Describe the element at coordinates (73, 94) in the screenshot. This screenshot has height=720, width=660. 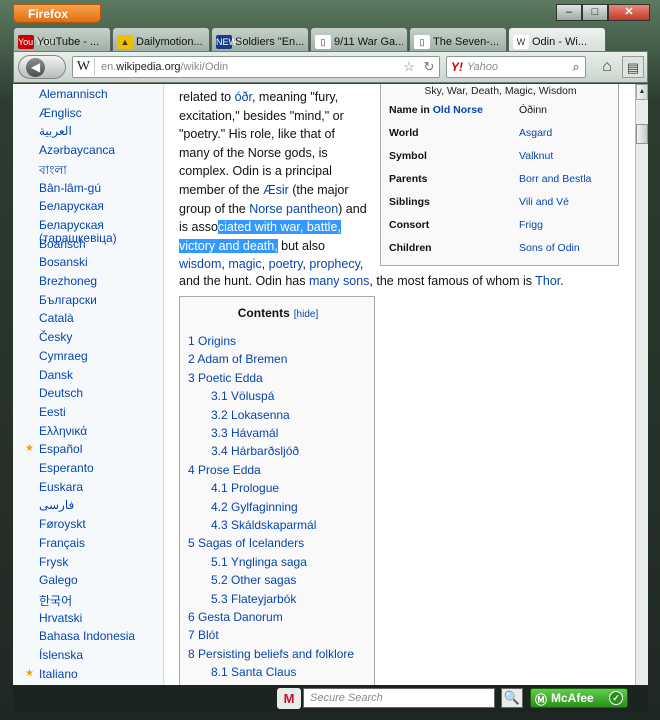
I see `sidebar-language-link: Alemannisch` at that location.